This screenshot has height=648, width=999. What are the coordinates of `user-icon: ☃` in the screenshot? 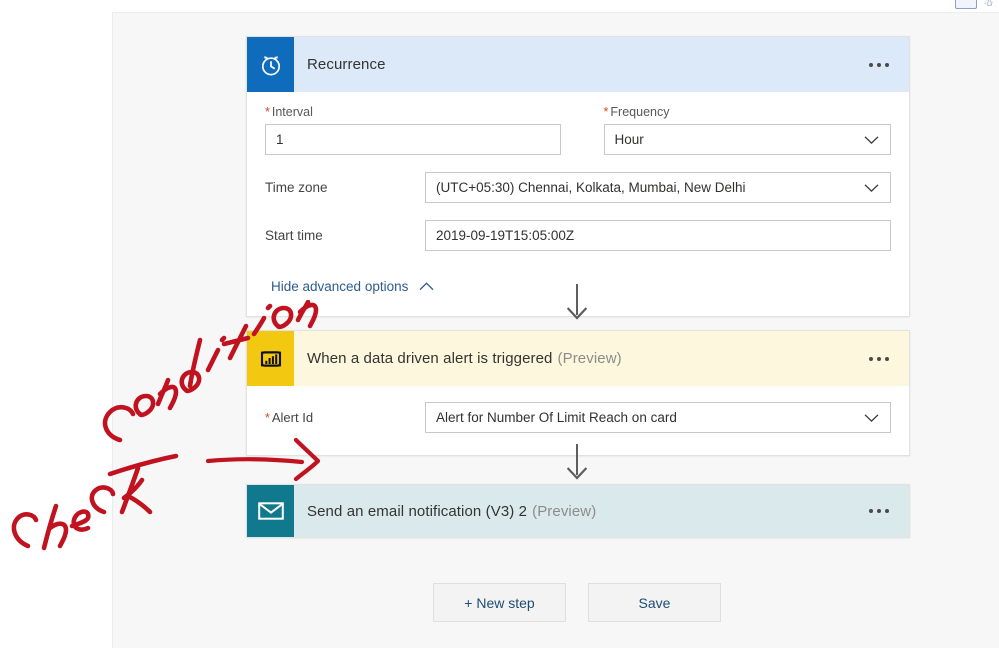 It's located at (989, 4).